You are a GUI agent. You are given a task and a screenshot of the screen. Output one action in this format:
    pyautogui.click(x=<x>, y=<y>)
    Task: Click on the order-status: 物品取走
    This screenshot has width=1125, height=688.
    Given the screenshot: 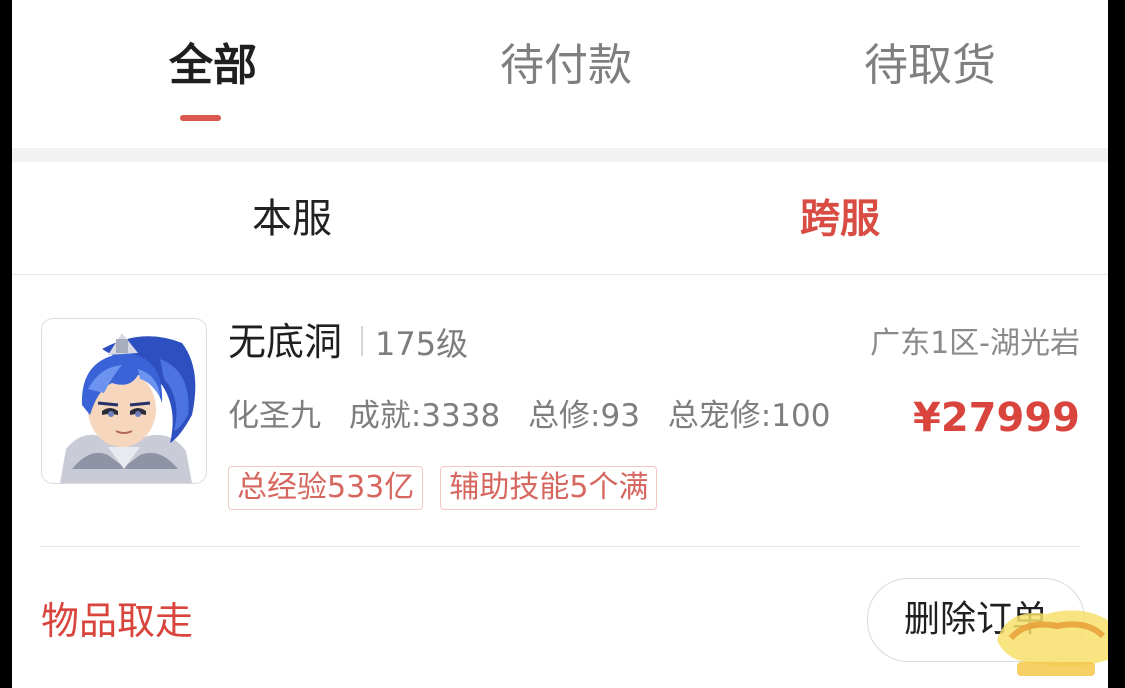 What is the action you would take?
    pyautogui.click(x=117, y=621)
    